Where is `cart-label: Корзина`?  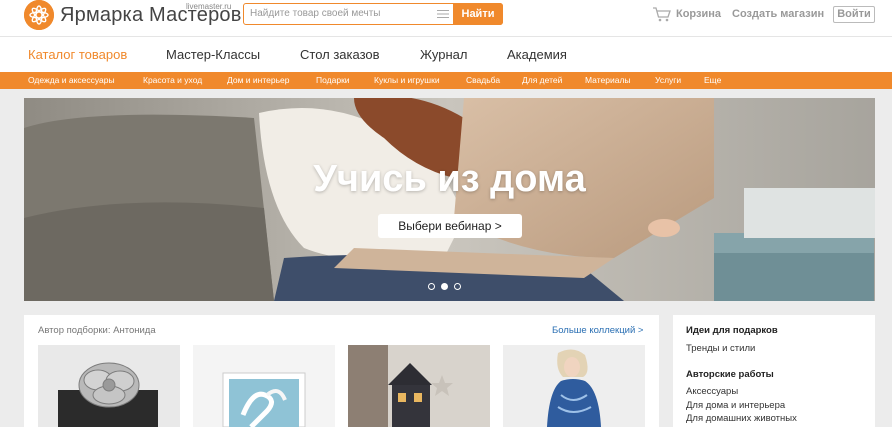 cart-label: Корзина is located at coordinates (698, 14).